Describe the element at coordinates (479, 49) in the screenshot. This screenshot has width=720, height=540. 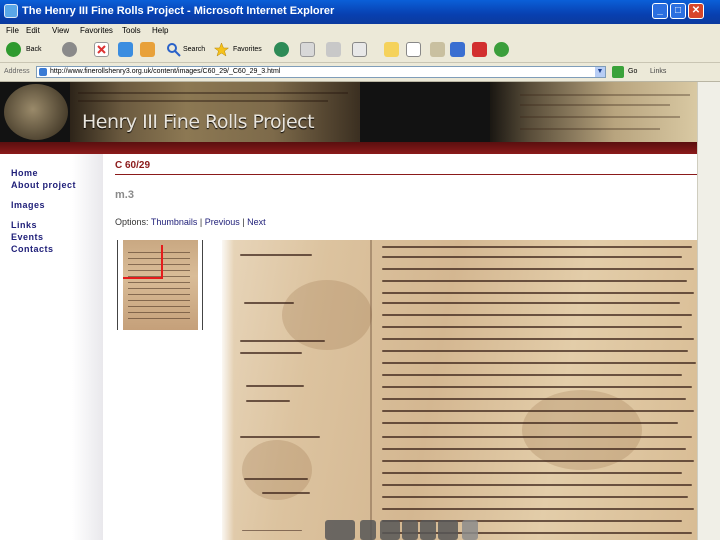
I see `alert-icon` at that location.